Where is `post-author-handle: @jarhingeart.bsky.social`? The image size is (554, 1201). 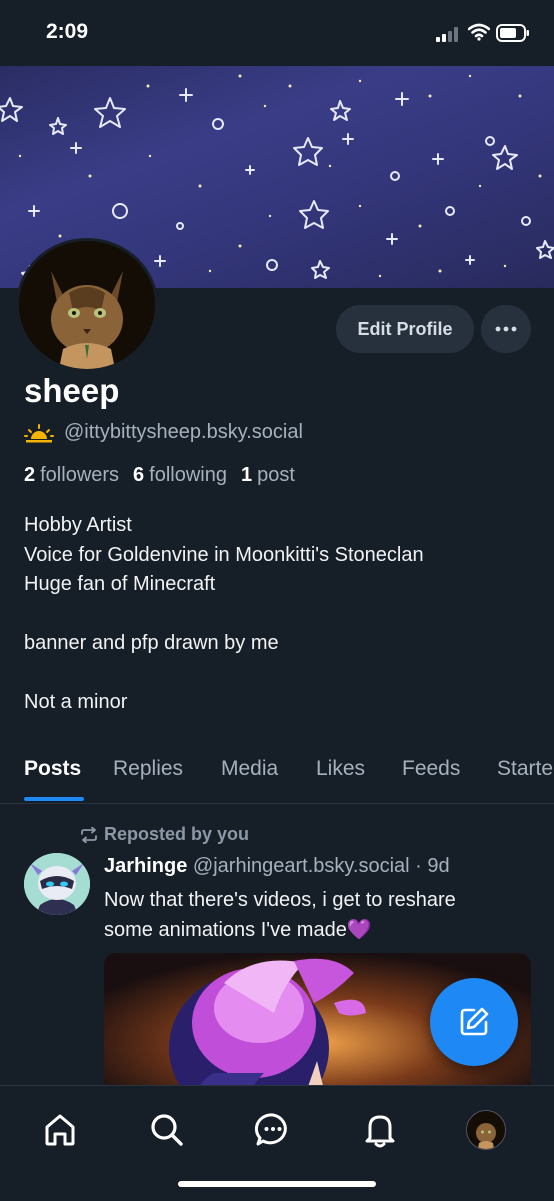 post-author-handle: @jarhingeart.bsky.social is located at coordinates (301, 866).